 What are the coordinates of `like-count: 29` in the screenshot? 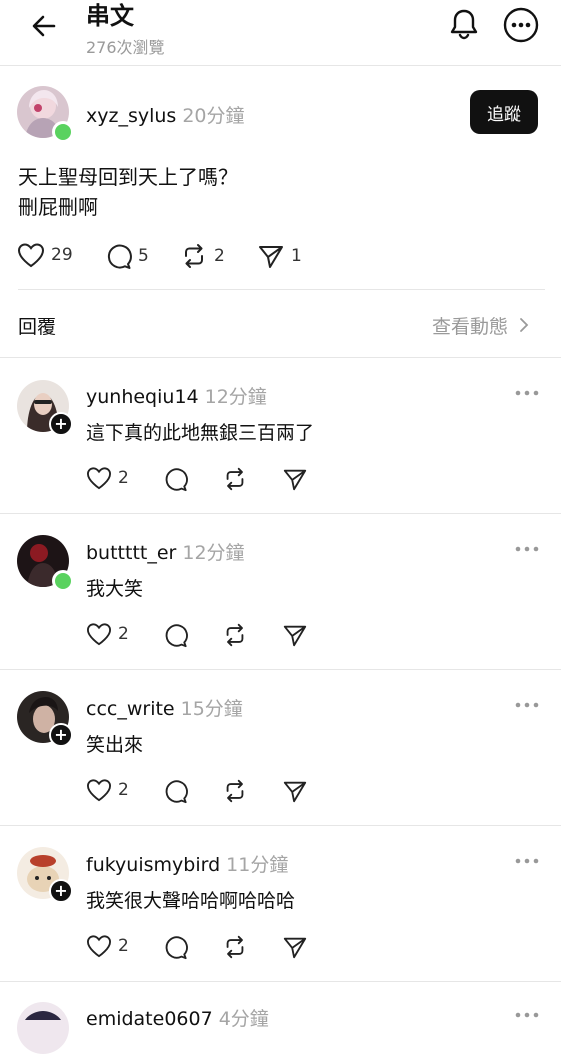 It's located at (62, 255).